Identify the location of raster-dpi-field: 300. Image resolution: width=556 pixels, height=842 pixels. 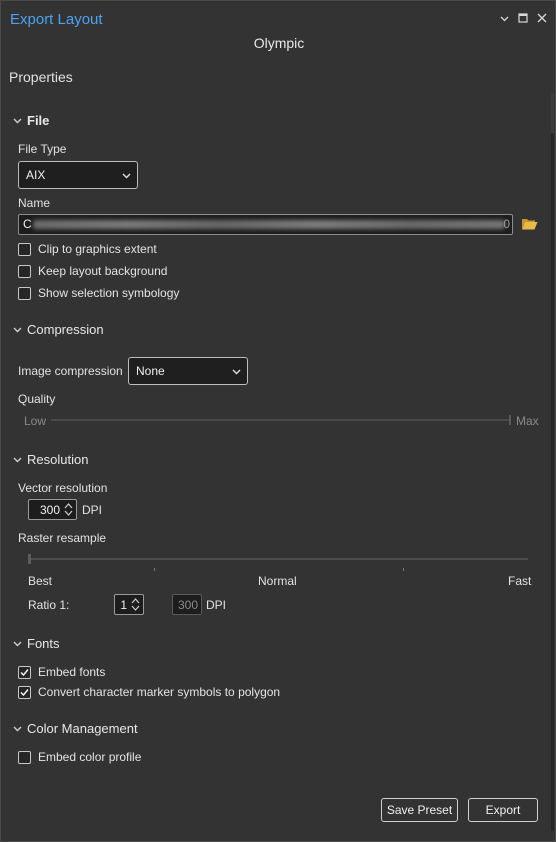
(187, 604).